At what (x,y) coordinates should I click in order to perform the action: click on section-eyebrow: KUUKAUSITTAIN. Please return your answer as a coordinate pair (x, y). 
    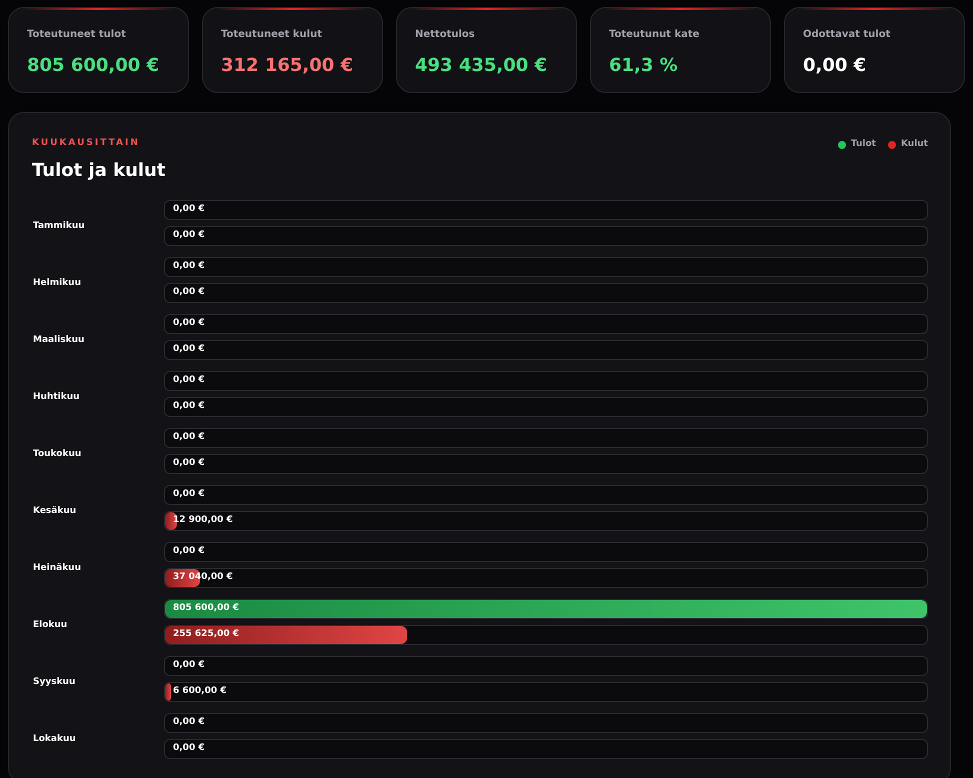
    Looking at the image, I should click on (86, 143).